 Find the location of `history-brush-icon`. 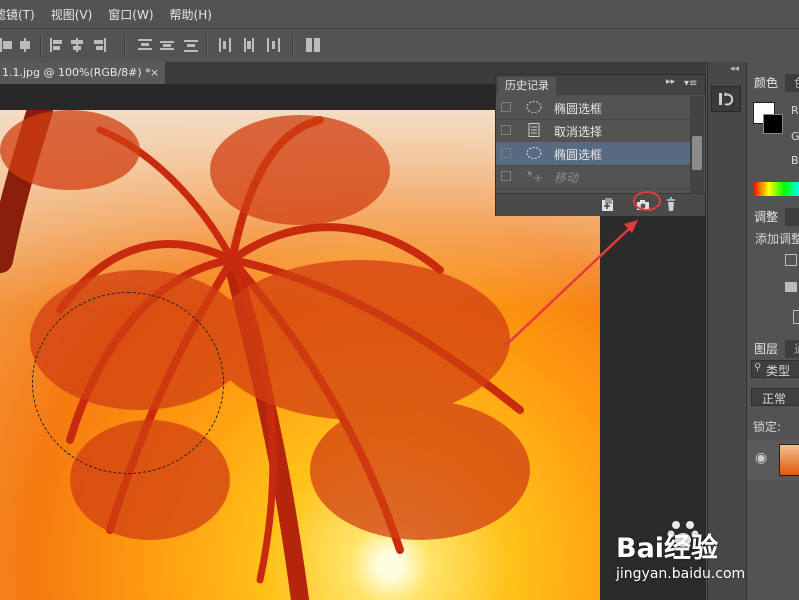

history-brush-icon is located at coordinates (726, 99).